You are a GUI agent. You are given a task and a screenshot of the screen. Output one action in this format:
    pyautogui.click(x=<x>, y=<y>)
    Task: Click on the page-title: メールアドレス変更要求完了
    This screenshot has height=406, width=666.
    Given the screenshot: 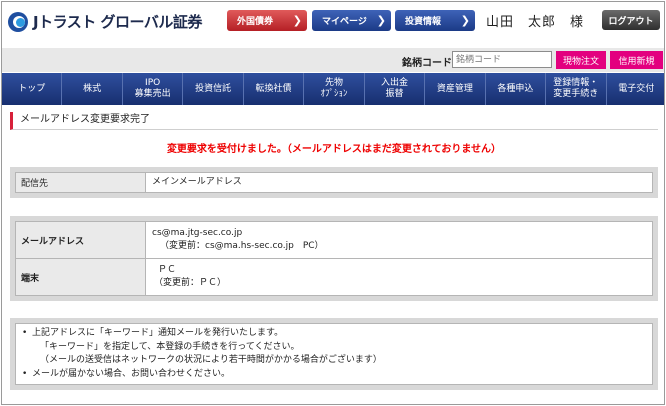 What is the action you would take?
    pyautogui.click(x=334, y=121)
    